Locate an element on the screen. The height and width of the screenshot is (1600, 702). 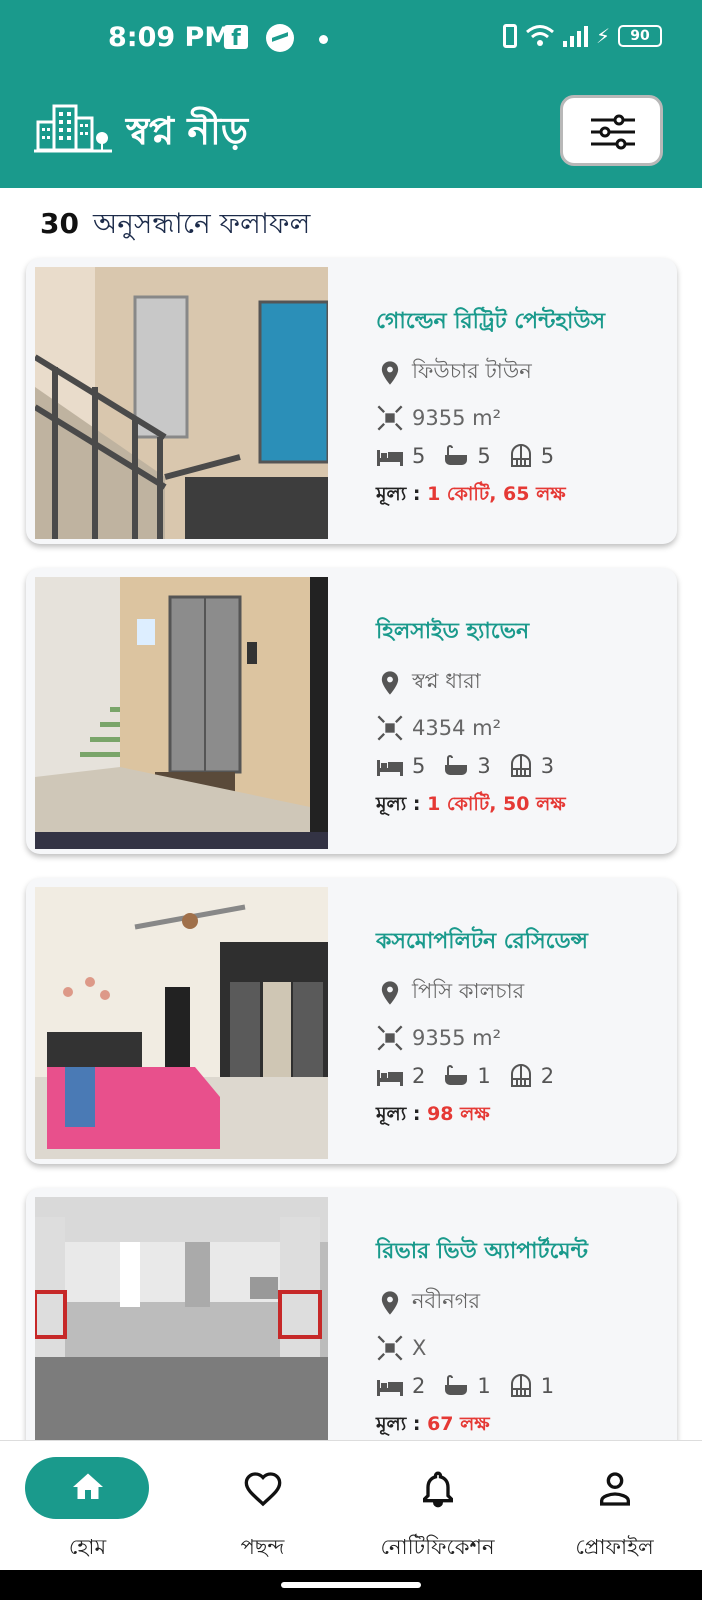
balconies-count: 5 is located at coordinates (547, 456).